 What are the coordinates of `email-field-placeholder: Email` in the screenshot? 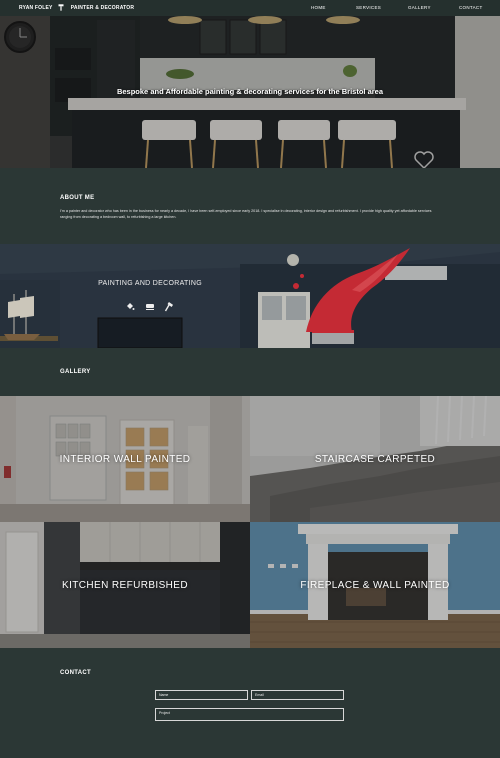 It's located at (259, 695).